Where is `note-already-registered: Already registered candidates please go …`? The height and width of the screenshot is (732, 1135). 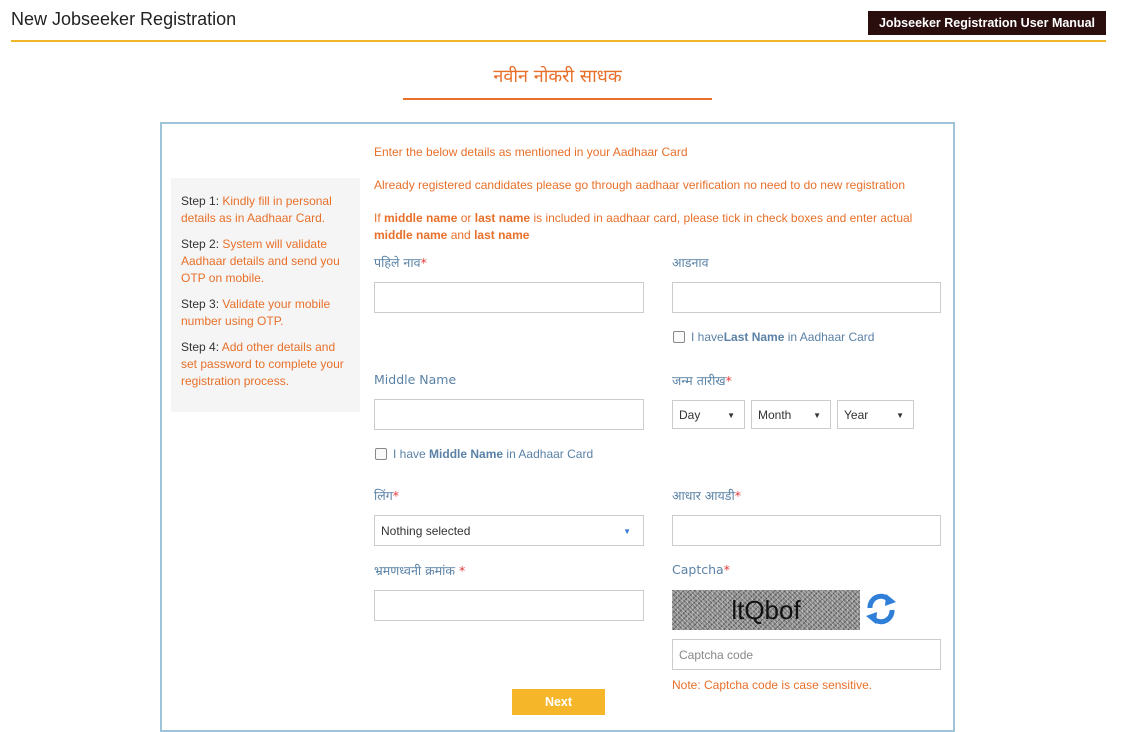
note-already-registered: Already registered candidates please go … is located at coordinates (640, 185).